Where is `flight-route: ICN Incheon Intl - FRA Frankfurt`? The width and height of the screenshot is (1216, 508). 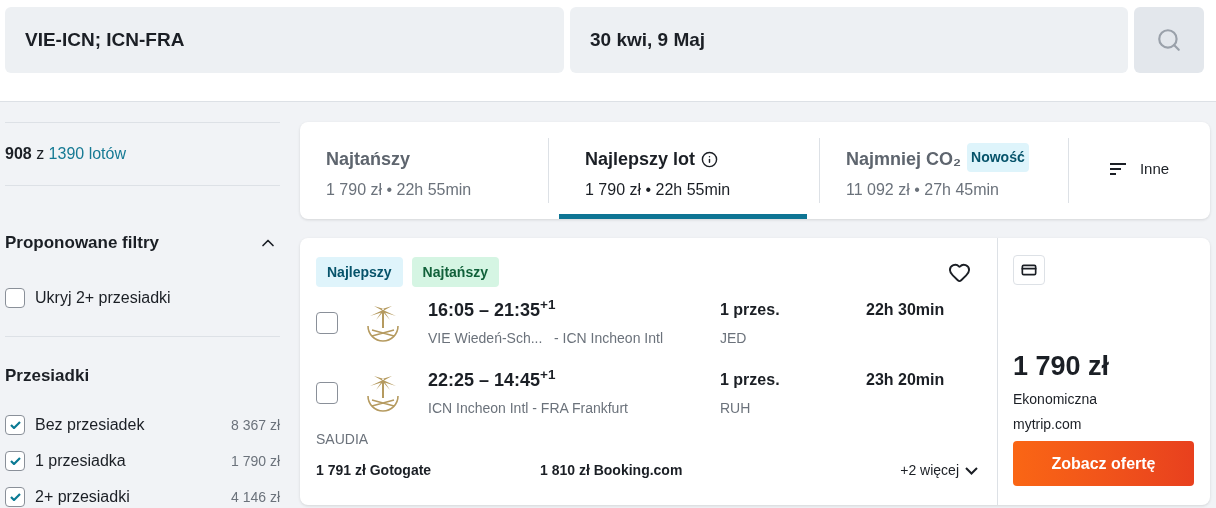 flight-route: ICN Incheon Intl - FRA Frankfurt is located at coordinates (528, 408).